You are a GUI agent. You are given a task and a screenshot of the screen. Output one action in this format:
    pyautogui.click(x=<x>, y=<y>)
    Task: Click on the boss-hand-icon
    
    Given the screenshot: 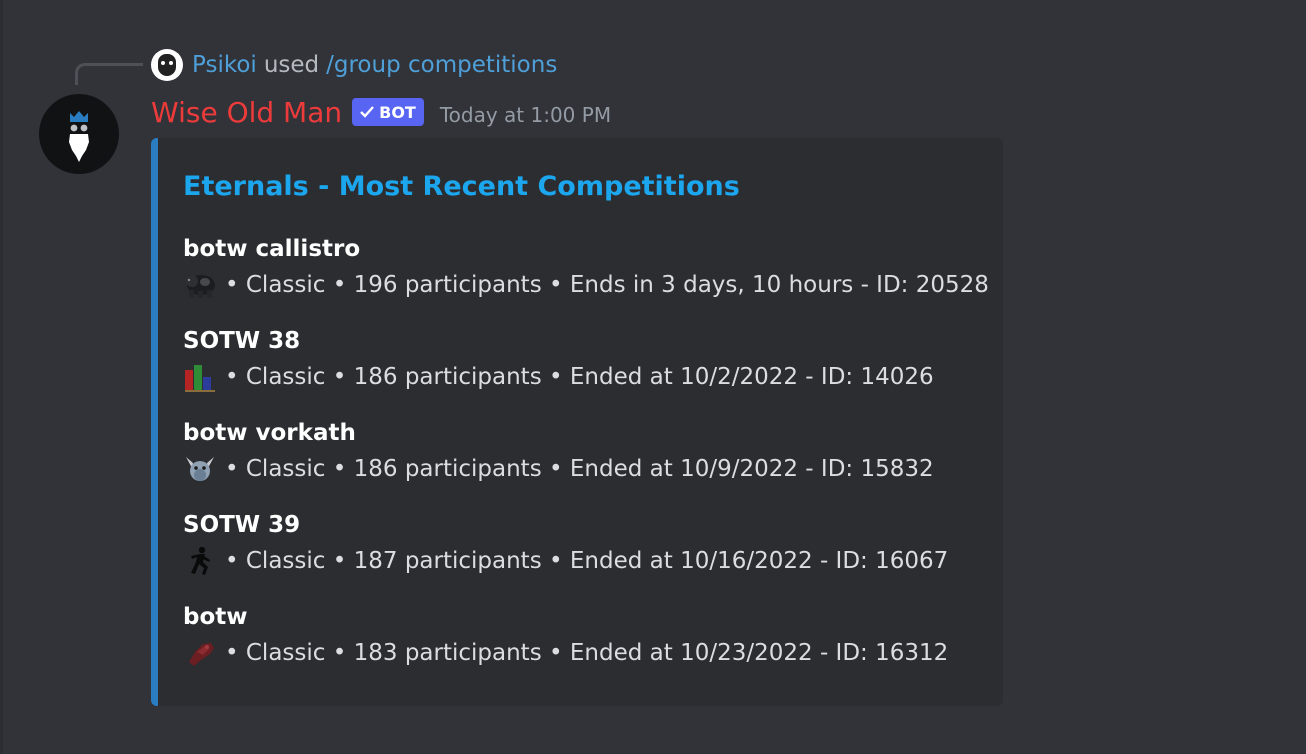 What is the action you would take?
    pyautogui.click(x=201, y=654)
    